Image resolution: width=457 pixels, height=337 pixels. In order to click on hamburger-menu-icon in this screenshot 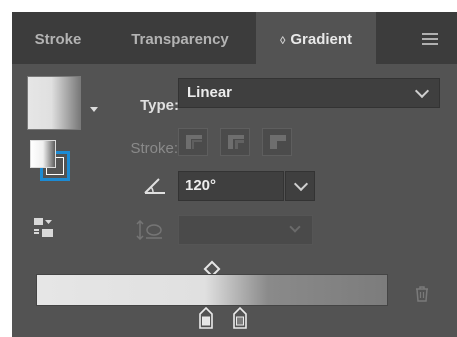, I will do `click(430, 39)`.